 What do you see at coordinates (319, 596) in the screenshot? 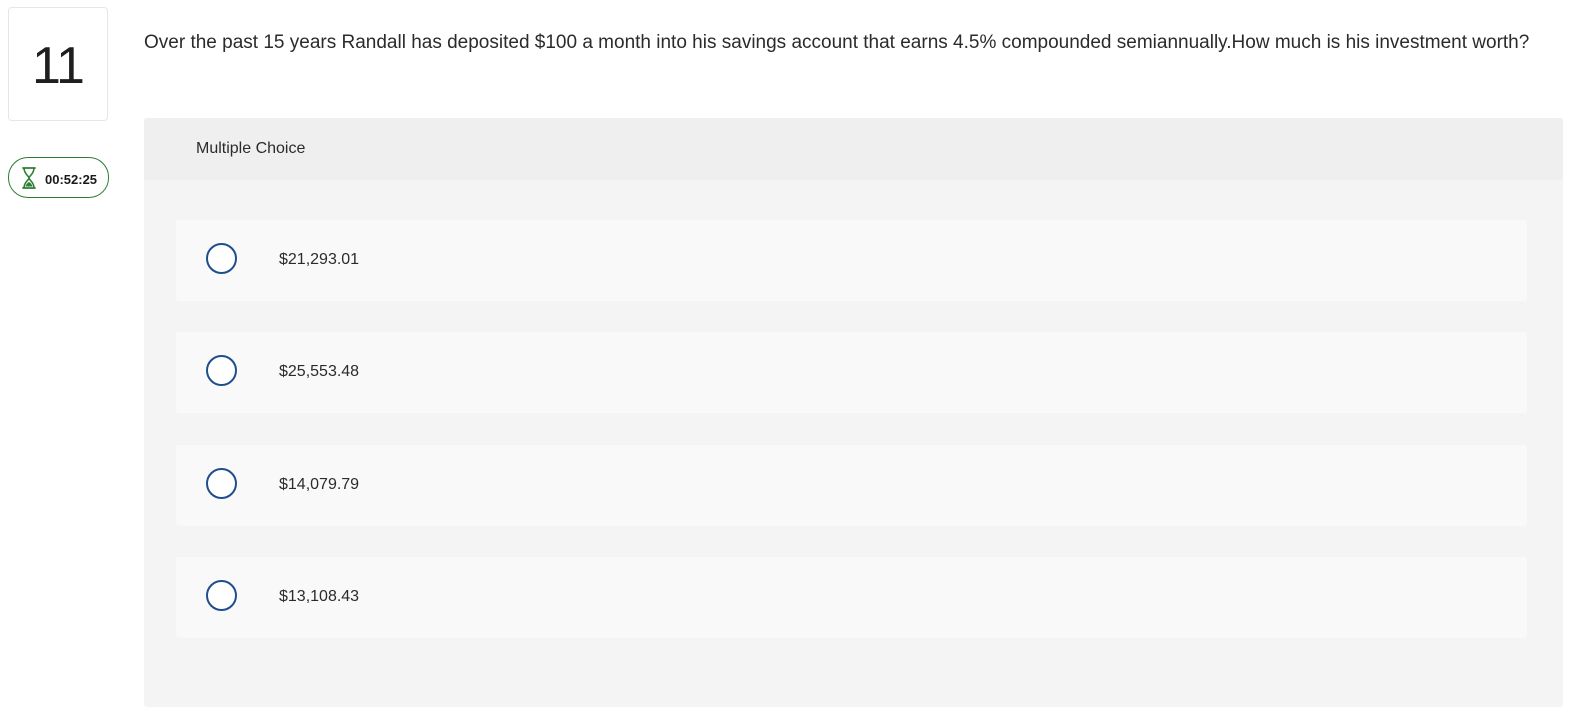
I see `choice-label: $13,108.43` at bounding box center [319, 596].